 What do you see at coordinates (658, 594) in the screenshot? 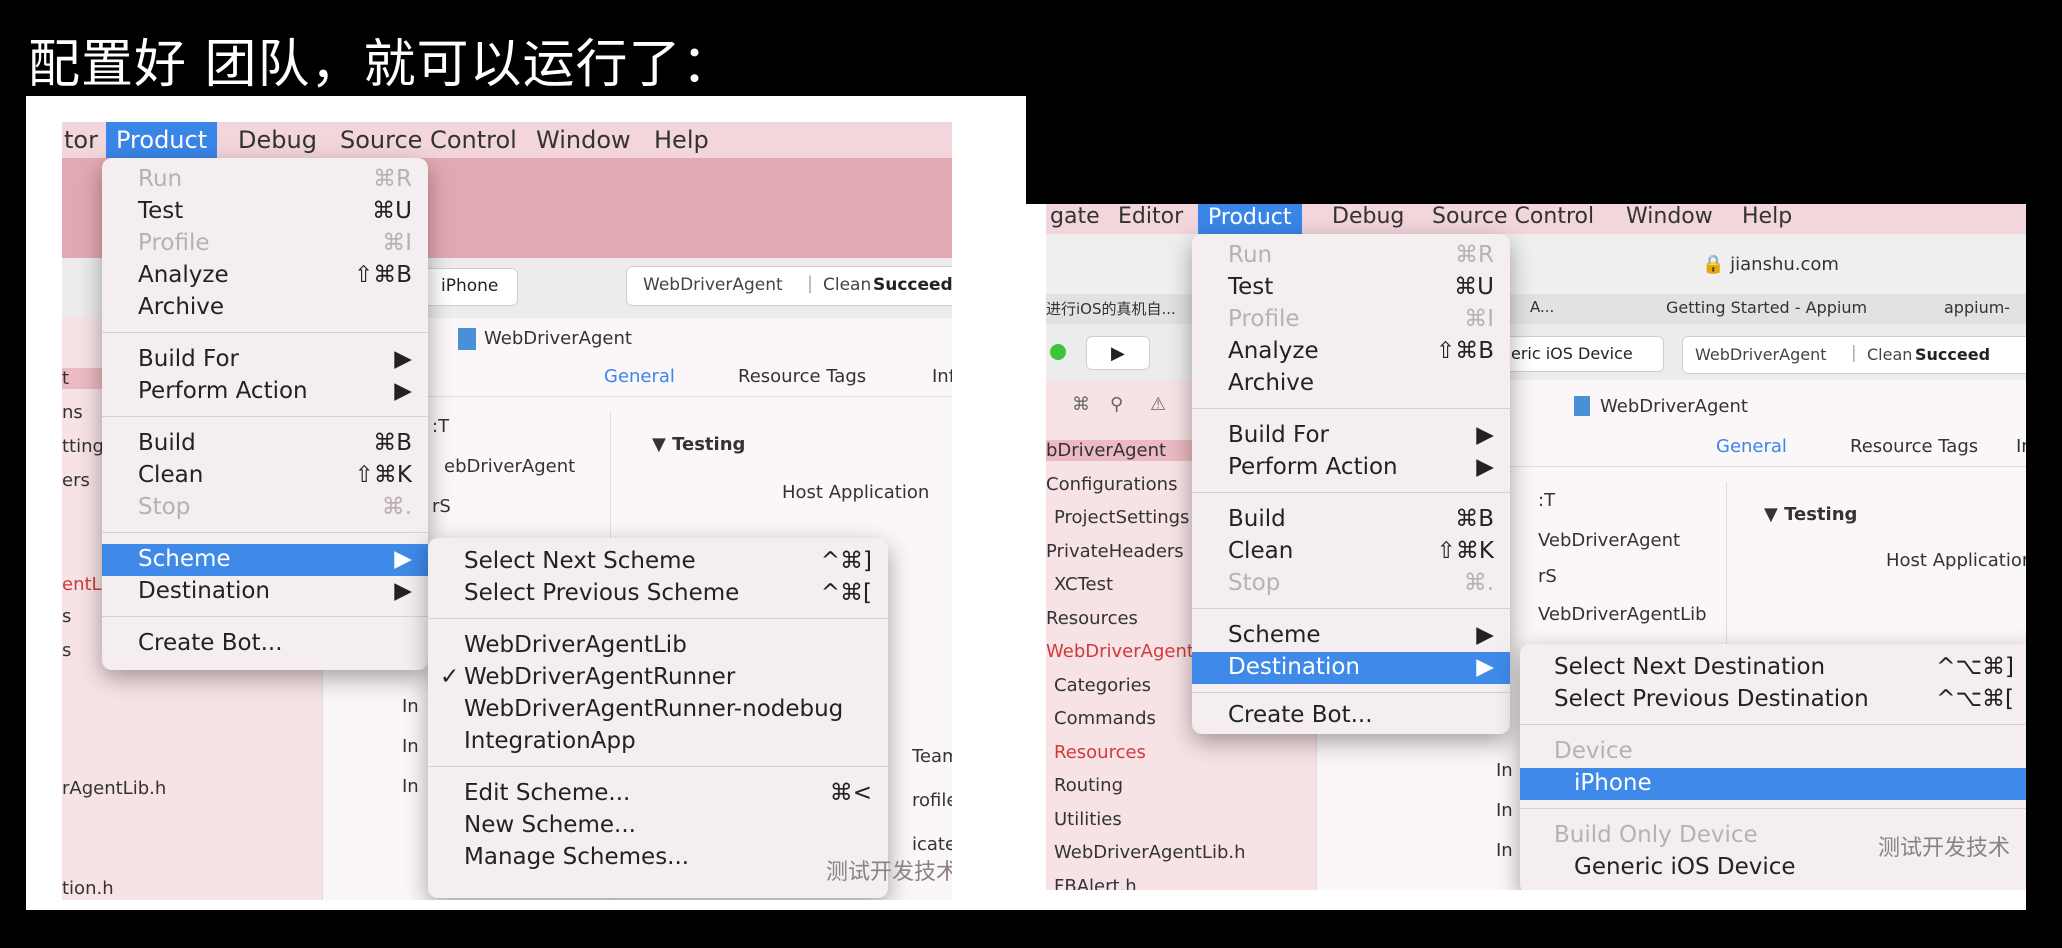
I see `menu-item-select-previous-scheme: Select Previous Scheme ^⌘[` at bounding box center [658, 594].